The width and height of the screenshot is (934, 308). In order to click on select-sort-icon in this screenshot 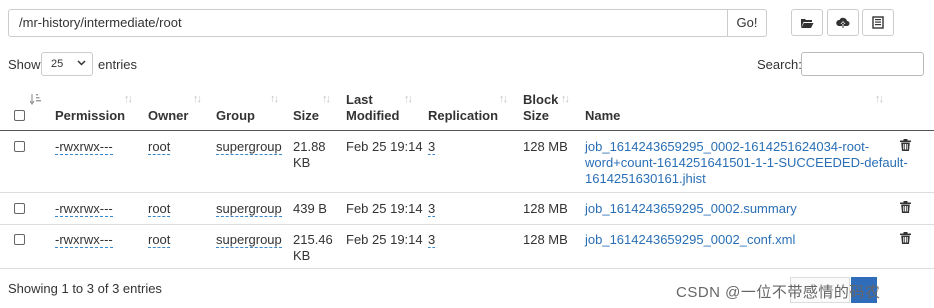, I will do `click(35, 100)`.